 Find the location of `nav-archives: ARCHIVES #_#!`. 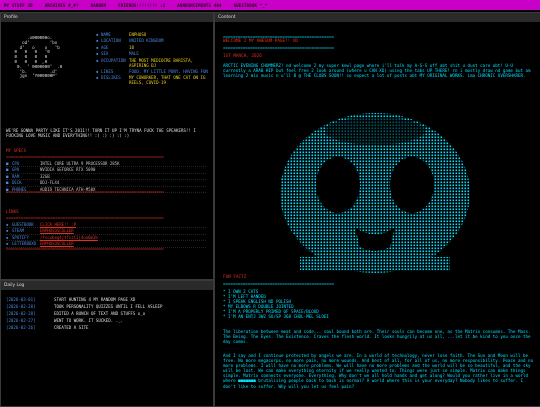

nav-archives: ARCHIVES #_#! is located at coordinates (62, 5).